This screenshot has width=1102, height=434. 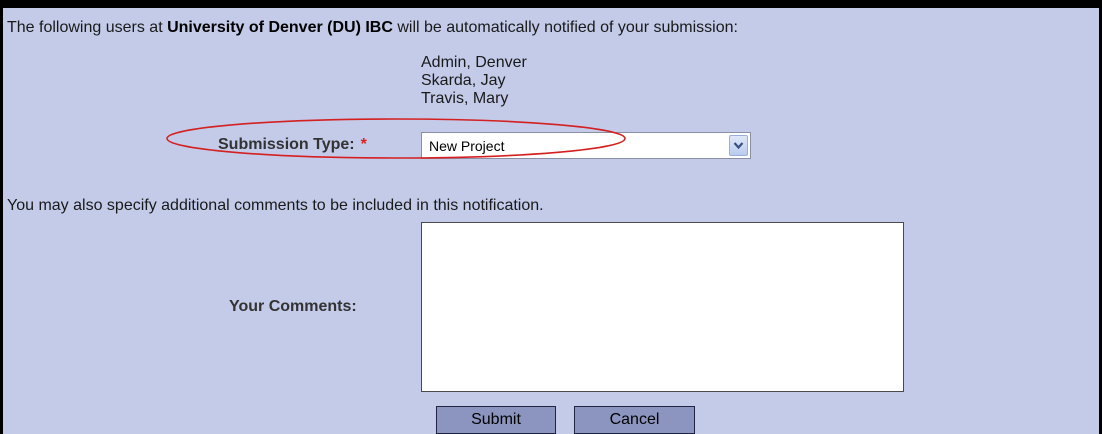 I want to click on submit-button: Submit, so click(x=496, y=420).